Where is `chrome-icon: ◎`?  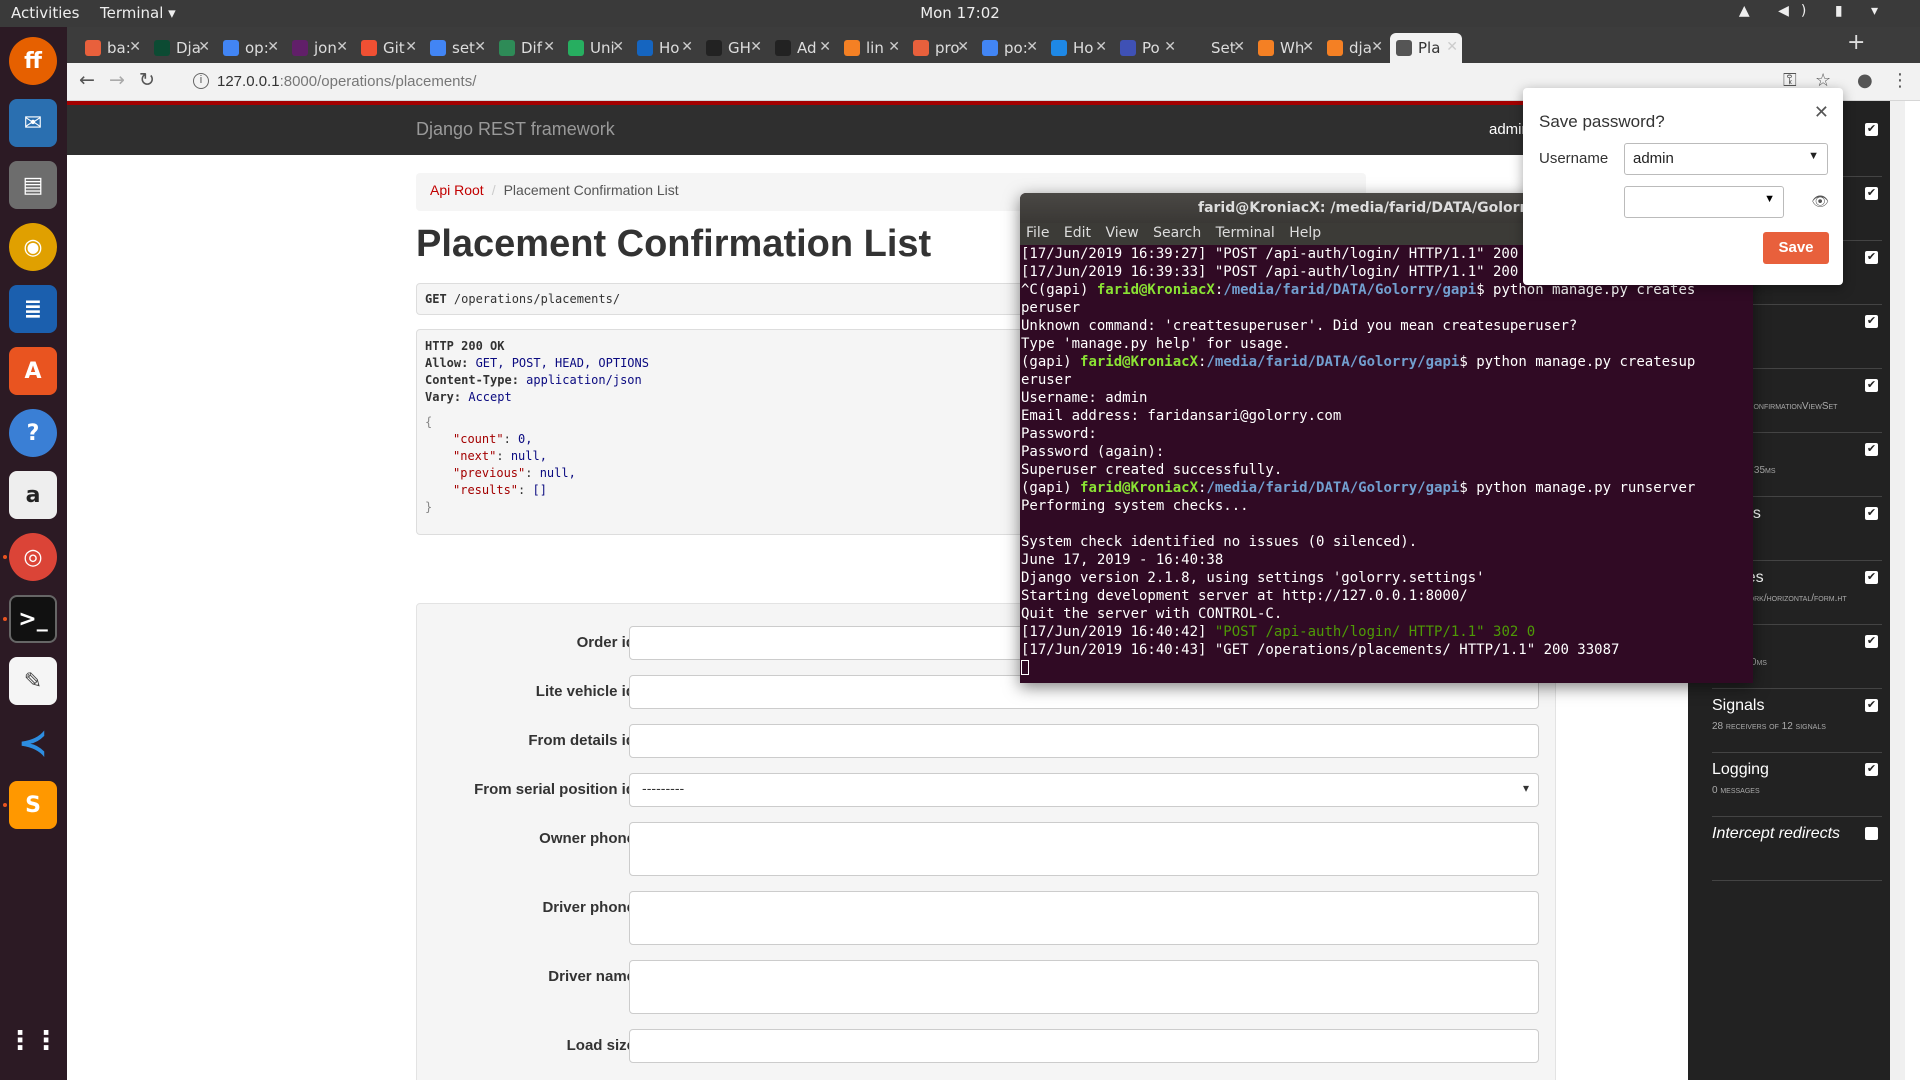
chrome-icon: ◎ is located at coordinates (33, 557).